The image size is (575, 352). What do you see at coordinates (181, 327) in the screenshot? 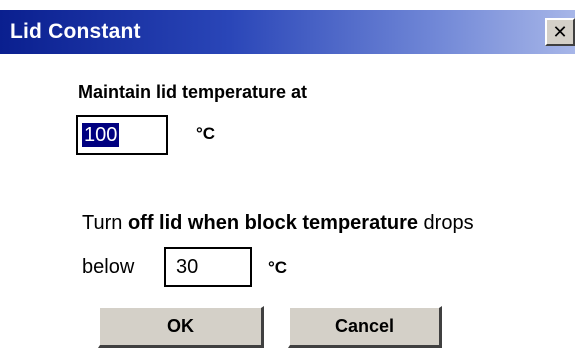
I see `ok-button: OK` at bounding box center [181, 327].